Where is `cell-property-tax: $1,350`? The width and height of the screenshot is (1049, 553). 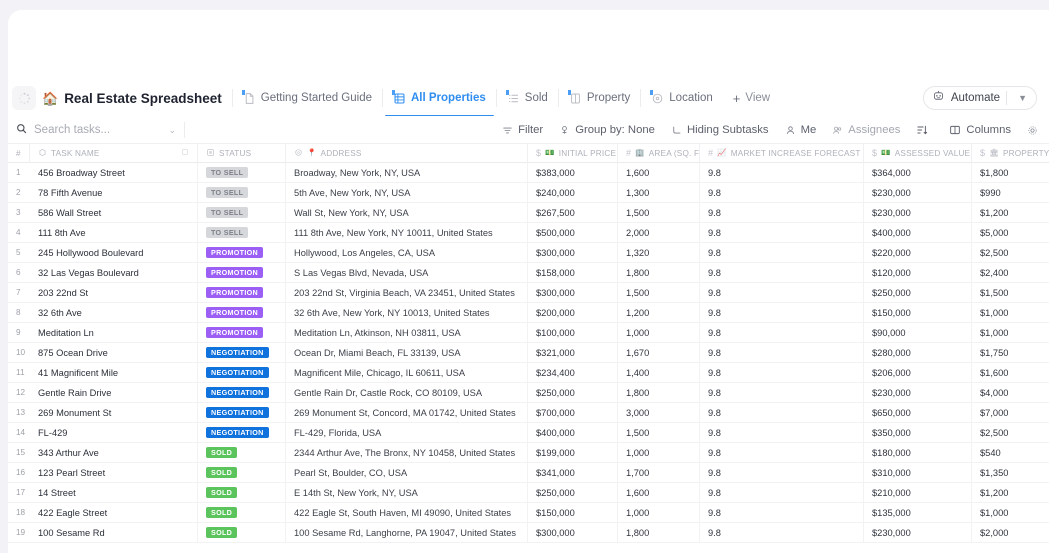 cell-property-tax: $1,350 is located at coordinates (1010, 473).